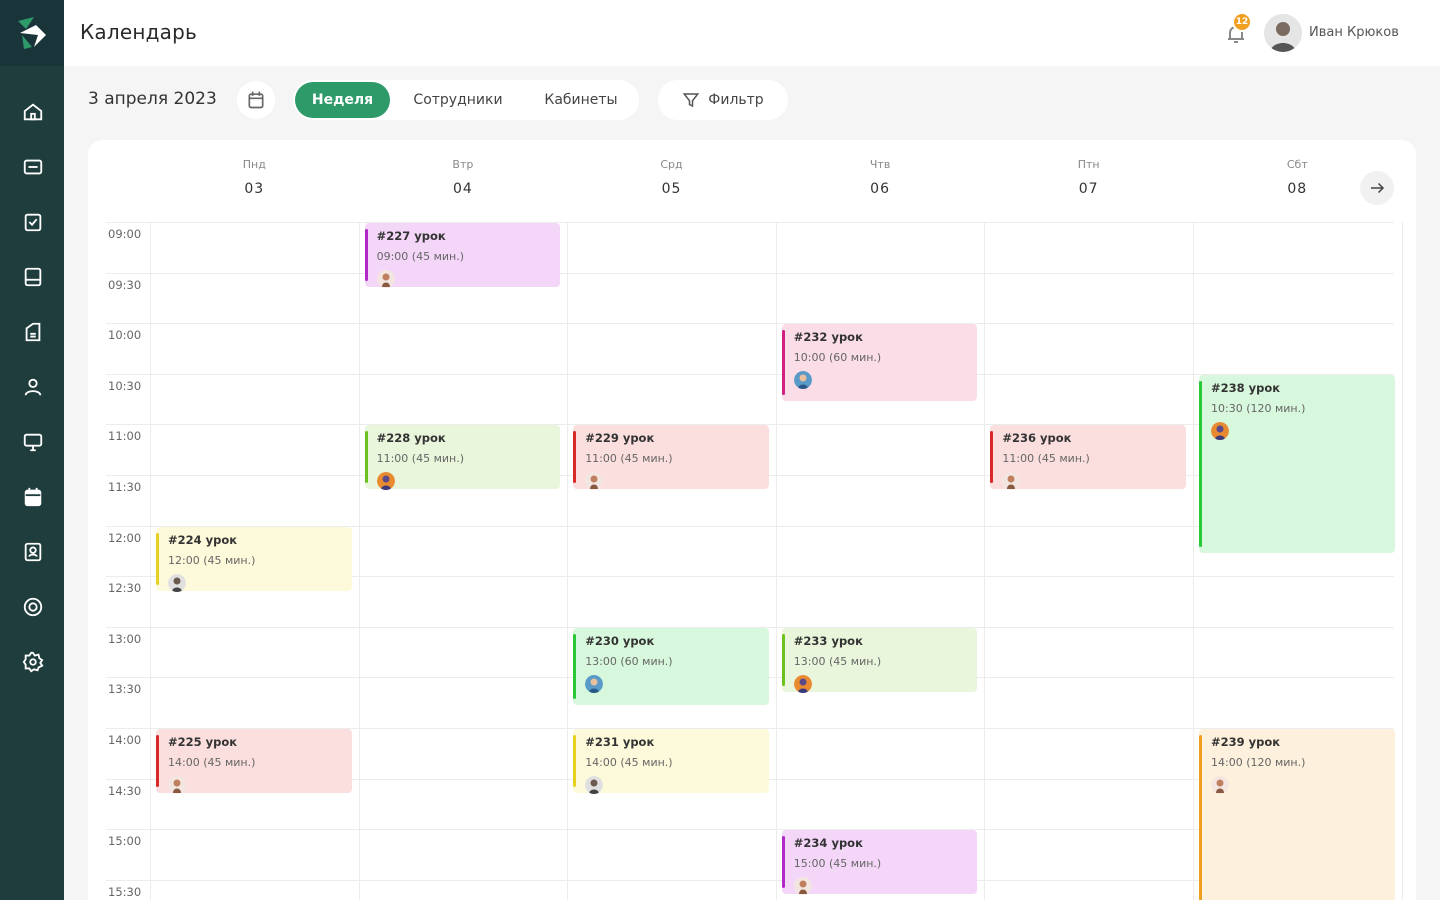 The height and width of the screenshot is (900, 1440). I want to click on view-switcher: Неделя Сотрудники Кабинеты, so click(466, 100).